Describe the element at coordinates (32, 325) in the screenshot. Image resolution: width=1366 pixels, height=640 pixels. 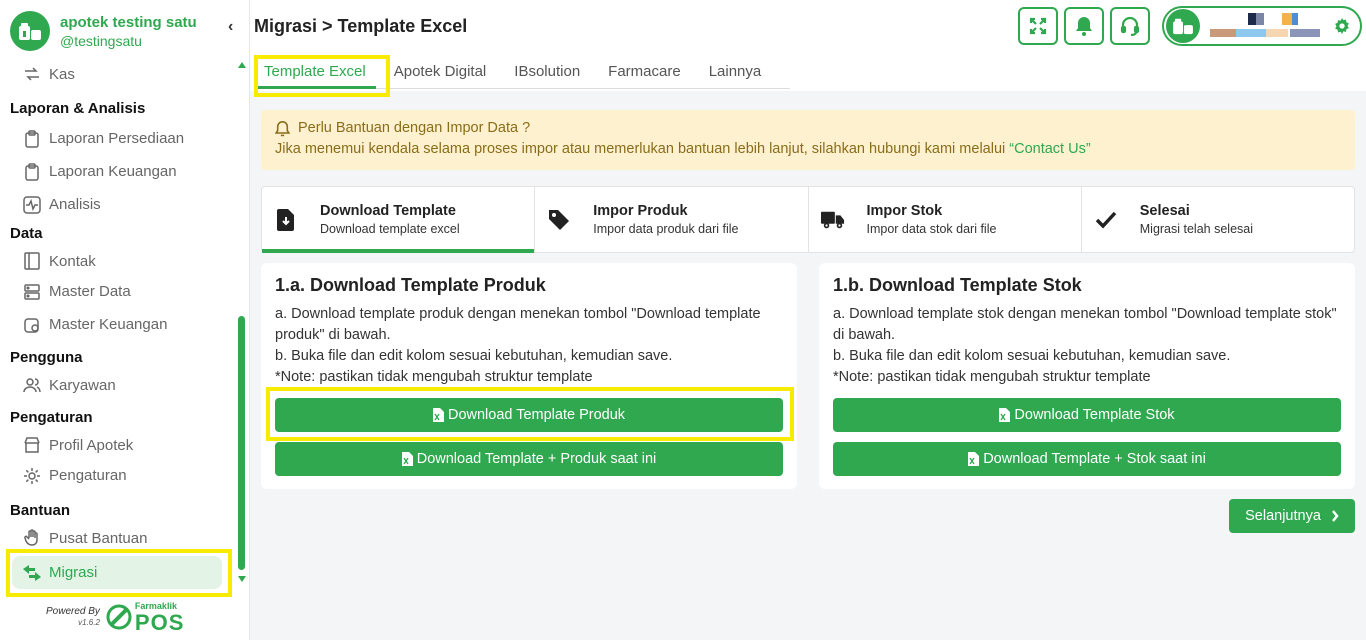
I see `wallet-icon` at that location.